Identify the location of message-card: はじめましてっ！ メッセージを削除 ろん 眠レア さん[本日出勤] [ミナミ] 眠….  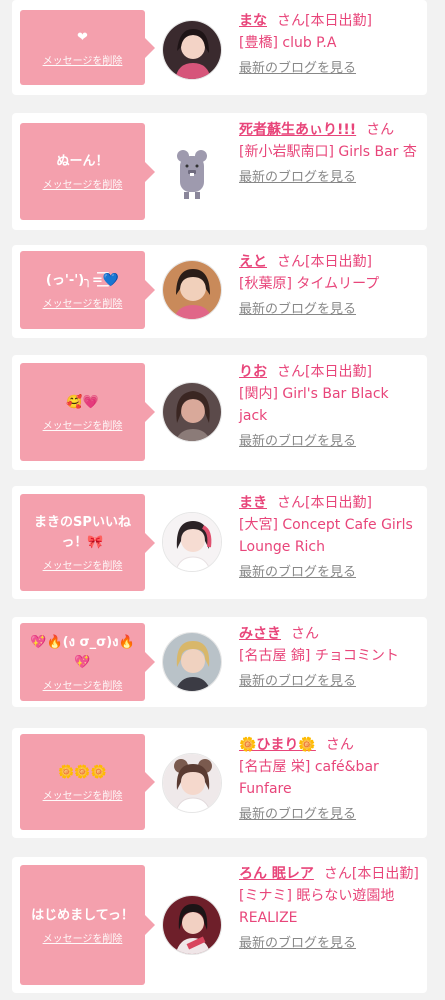
(219, 925).